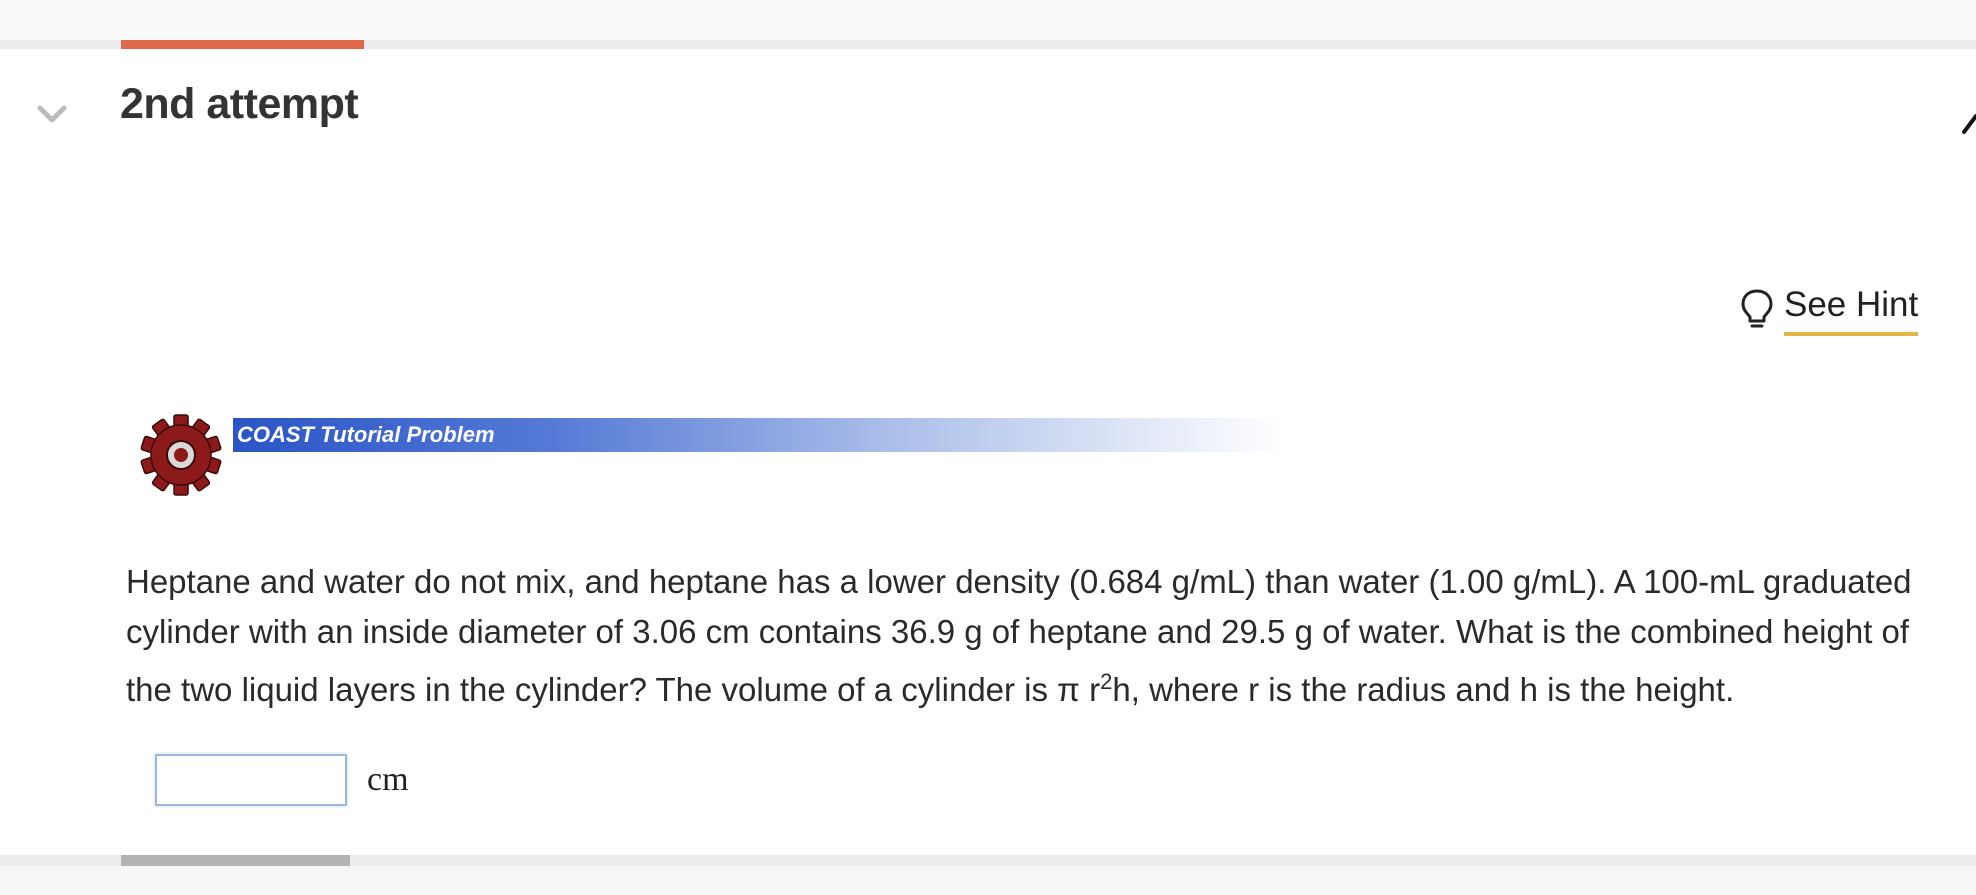  I want to click on coast-banner-bar: COAST Tutorial Problem, so click(758, 435).